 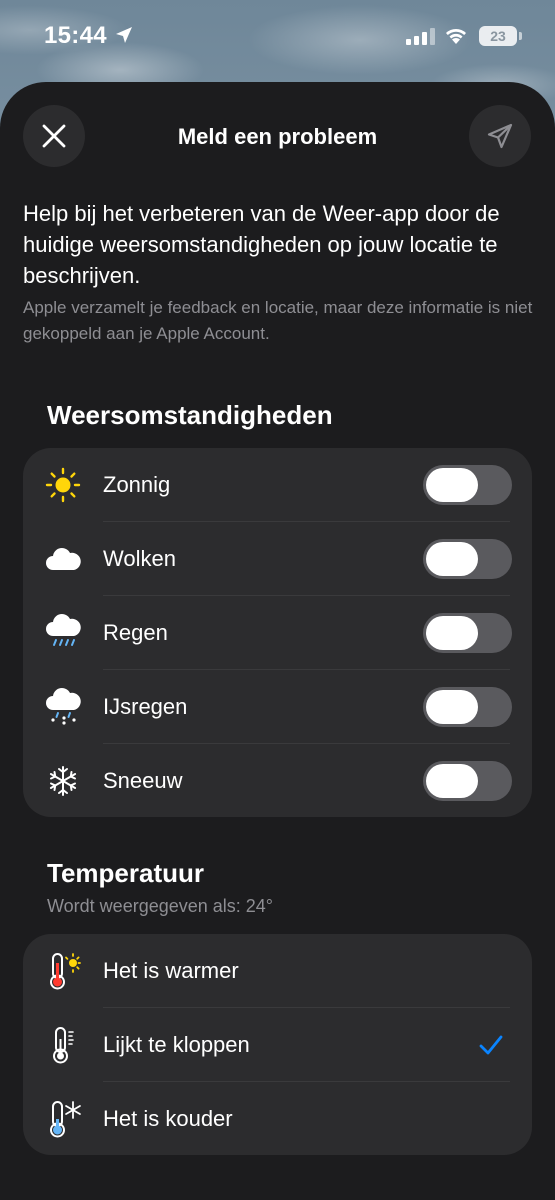 I want to click on condition-row-sneeuw: Sneeuw, so click(x=277, y=781).